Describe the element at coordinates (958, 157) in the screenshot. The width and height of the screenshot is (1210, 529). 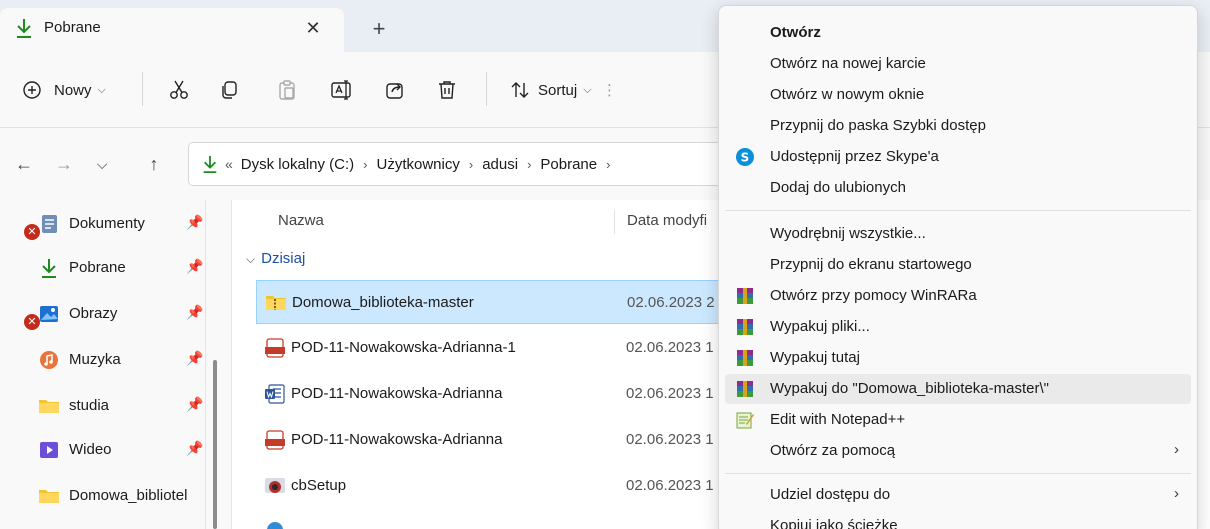
I see `menu-item-share-skype: S Udostępnij przez Skype'a` at that location.